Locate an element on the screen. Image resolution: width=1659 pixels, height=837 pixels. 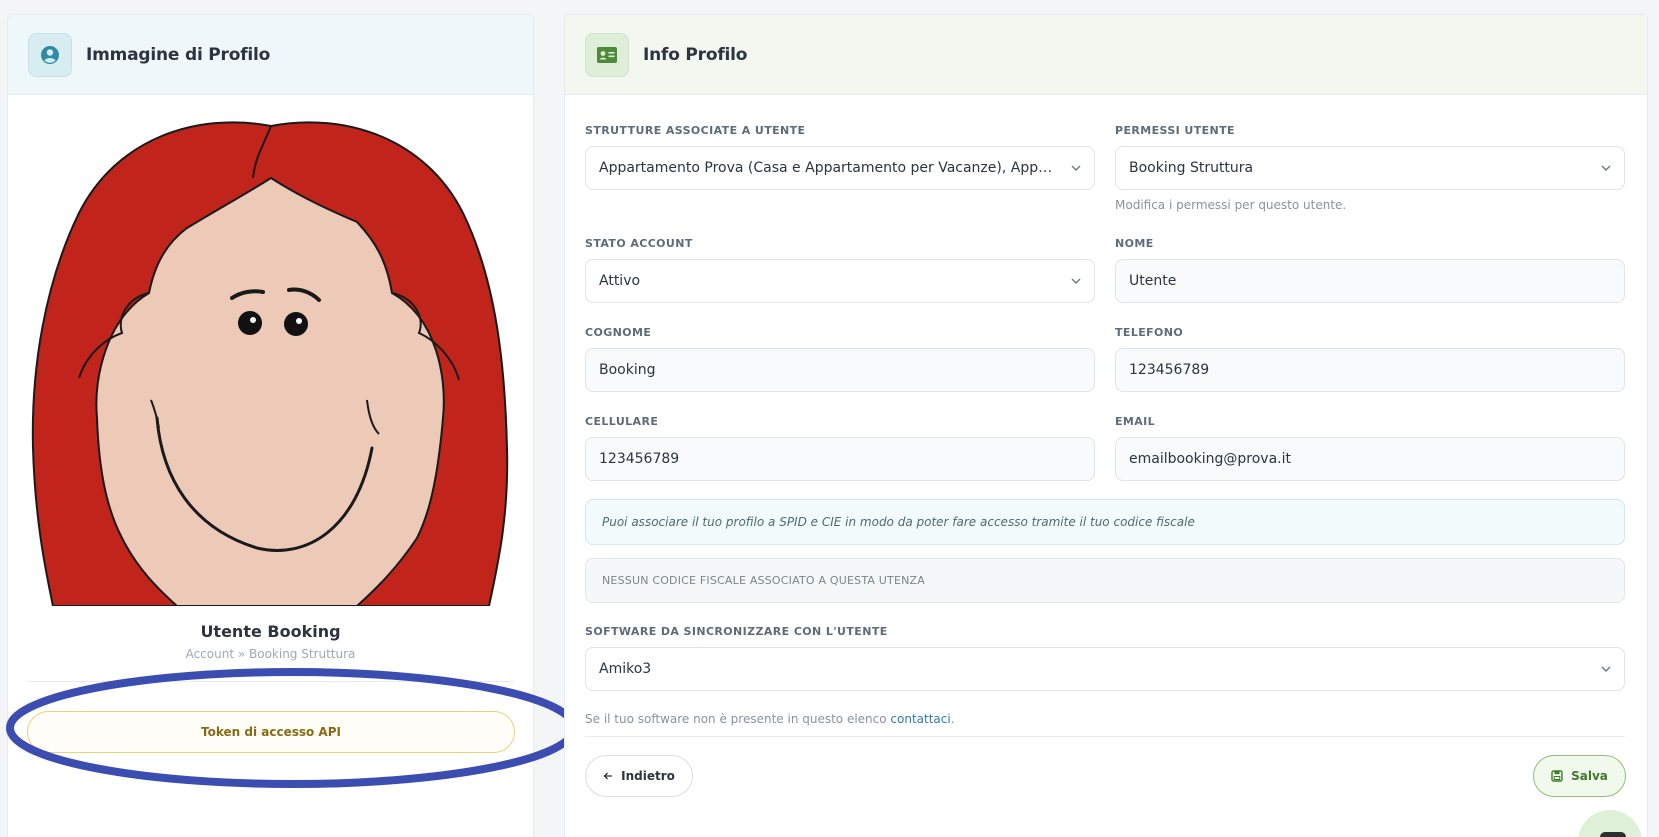
back-label: Indietro is located at coordinates (648, 776).